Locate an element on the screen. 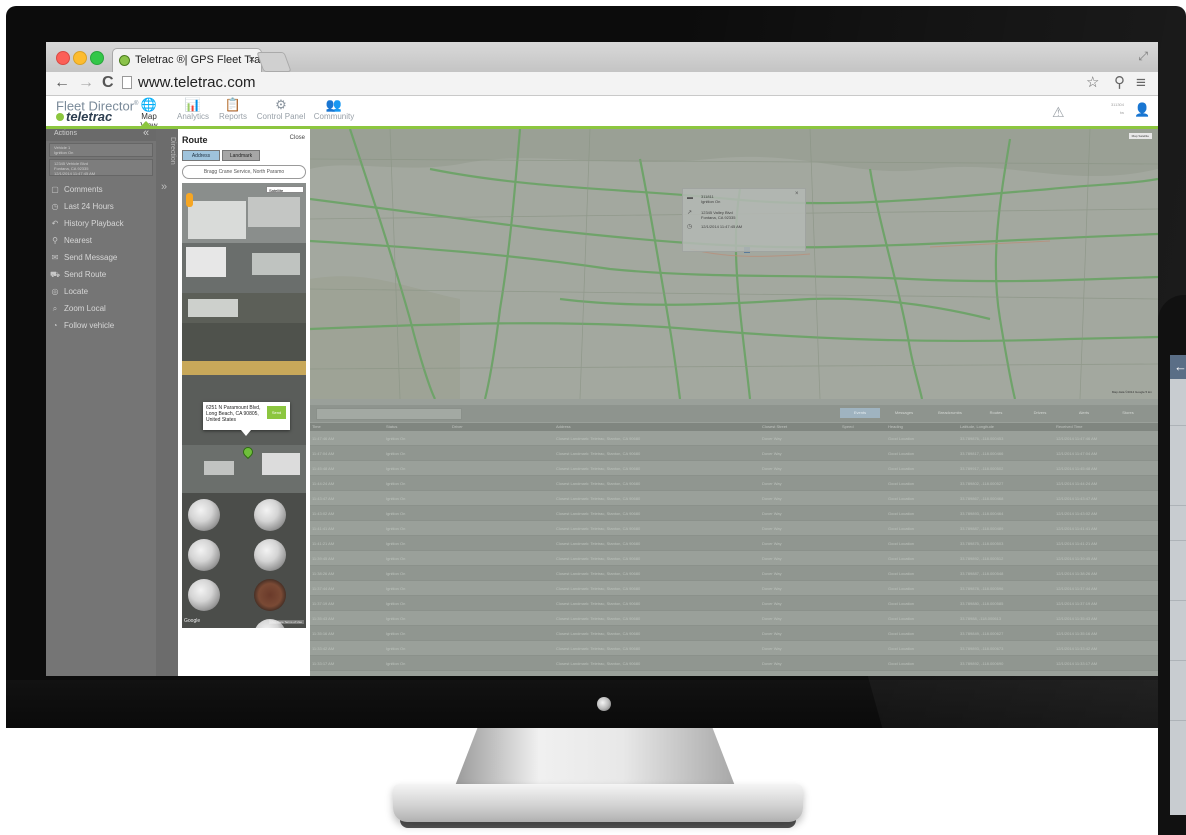 This screenshot has width=1186, height=835. maximize-window-button is located at coordinates (97, 58).